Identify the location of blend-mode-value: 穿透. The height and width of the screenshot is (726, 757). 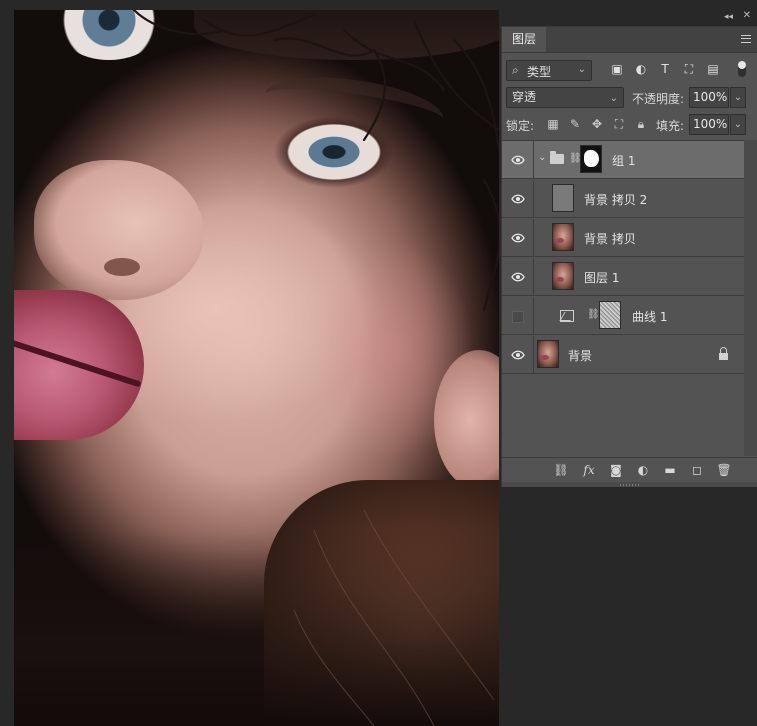
(524, 97).